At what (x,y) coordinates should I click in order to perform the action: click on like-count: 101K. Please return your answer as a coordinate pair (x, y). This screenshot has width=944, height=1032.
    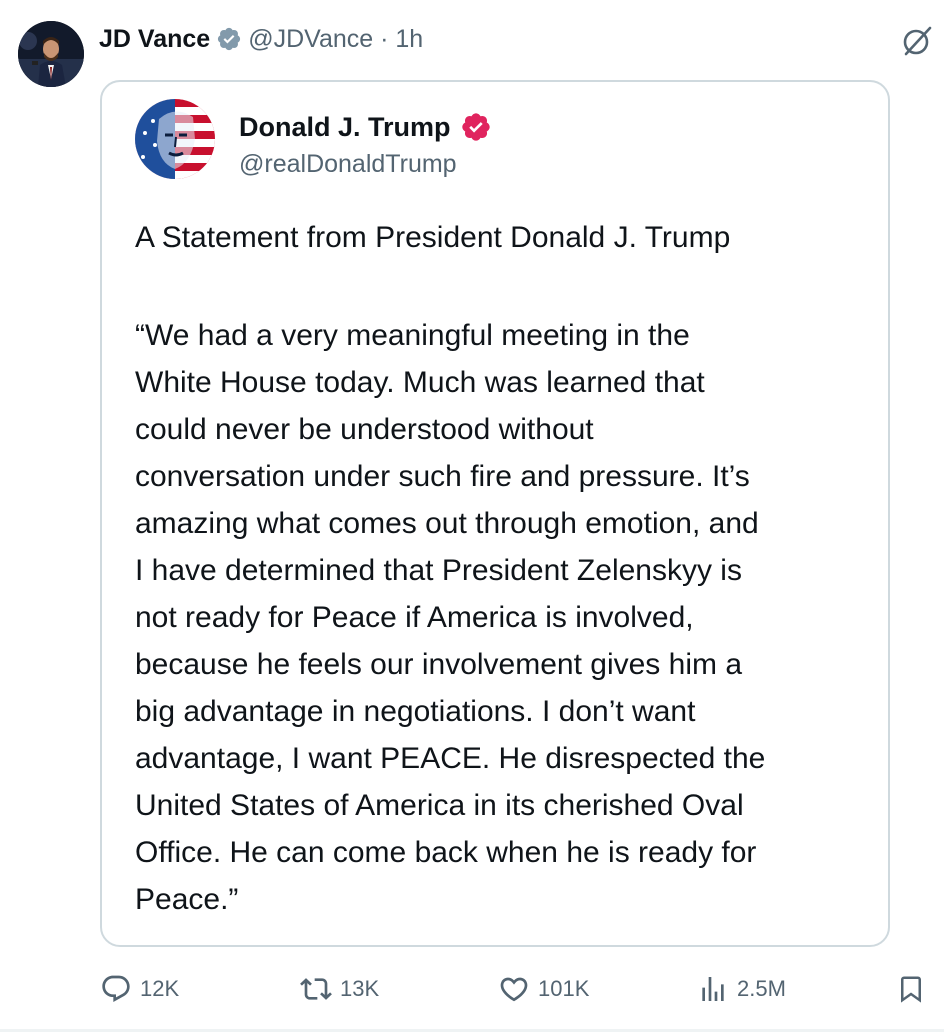
    Looking at the image, I should click on (564, 988).